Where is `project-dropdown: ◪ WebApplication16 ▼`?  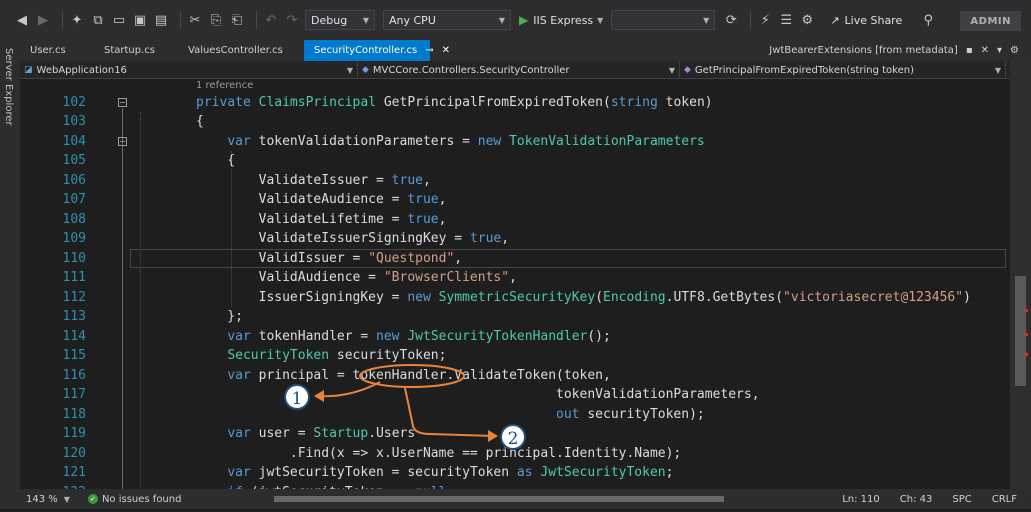
project-dropdown: ◪ WebApplication16 ▼ is located at coordinates (189, 70).